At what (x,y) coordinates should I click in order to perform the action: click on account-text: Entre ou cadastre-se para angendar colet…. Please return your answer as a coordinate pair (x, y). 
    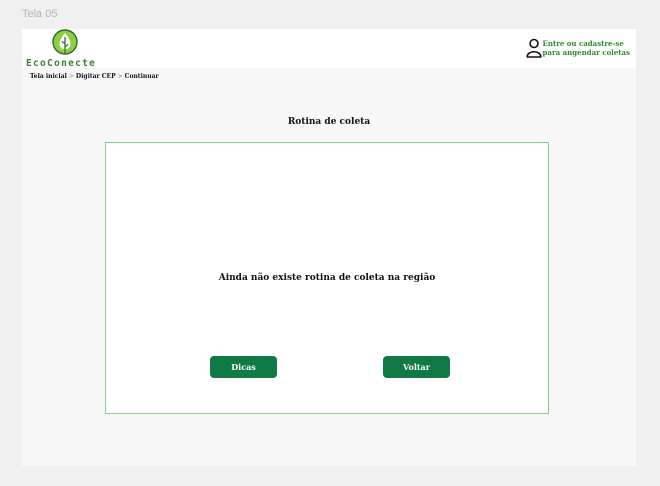
    Looking at the image, I should click on (586, 48).